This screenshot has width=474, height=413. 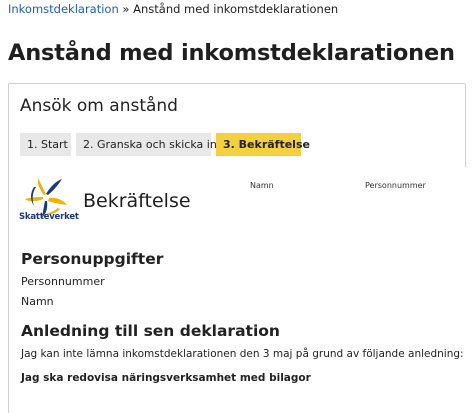 What do you see at coordinates (49, 217) in the screenshot?
I see `logo-wordmark: Skatteverket` at bounding box center [49, 217].